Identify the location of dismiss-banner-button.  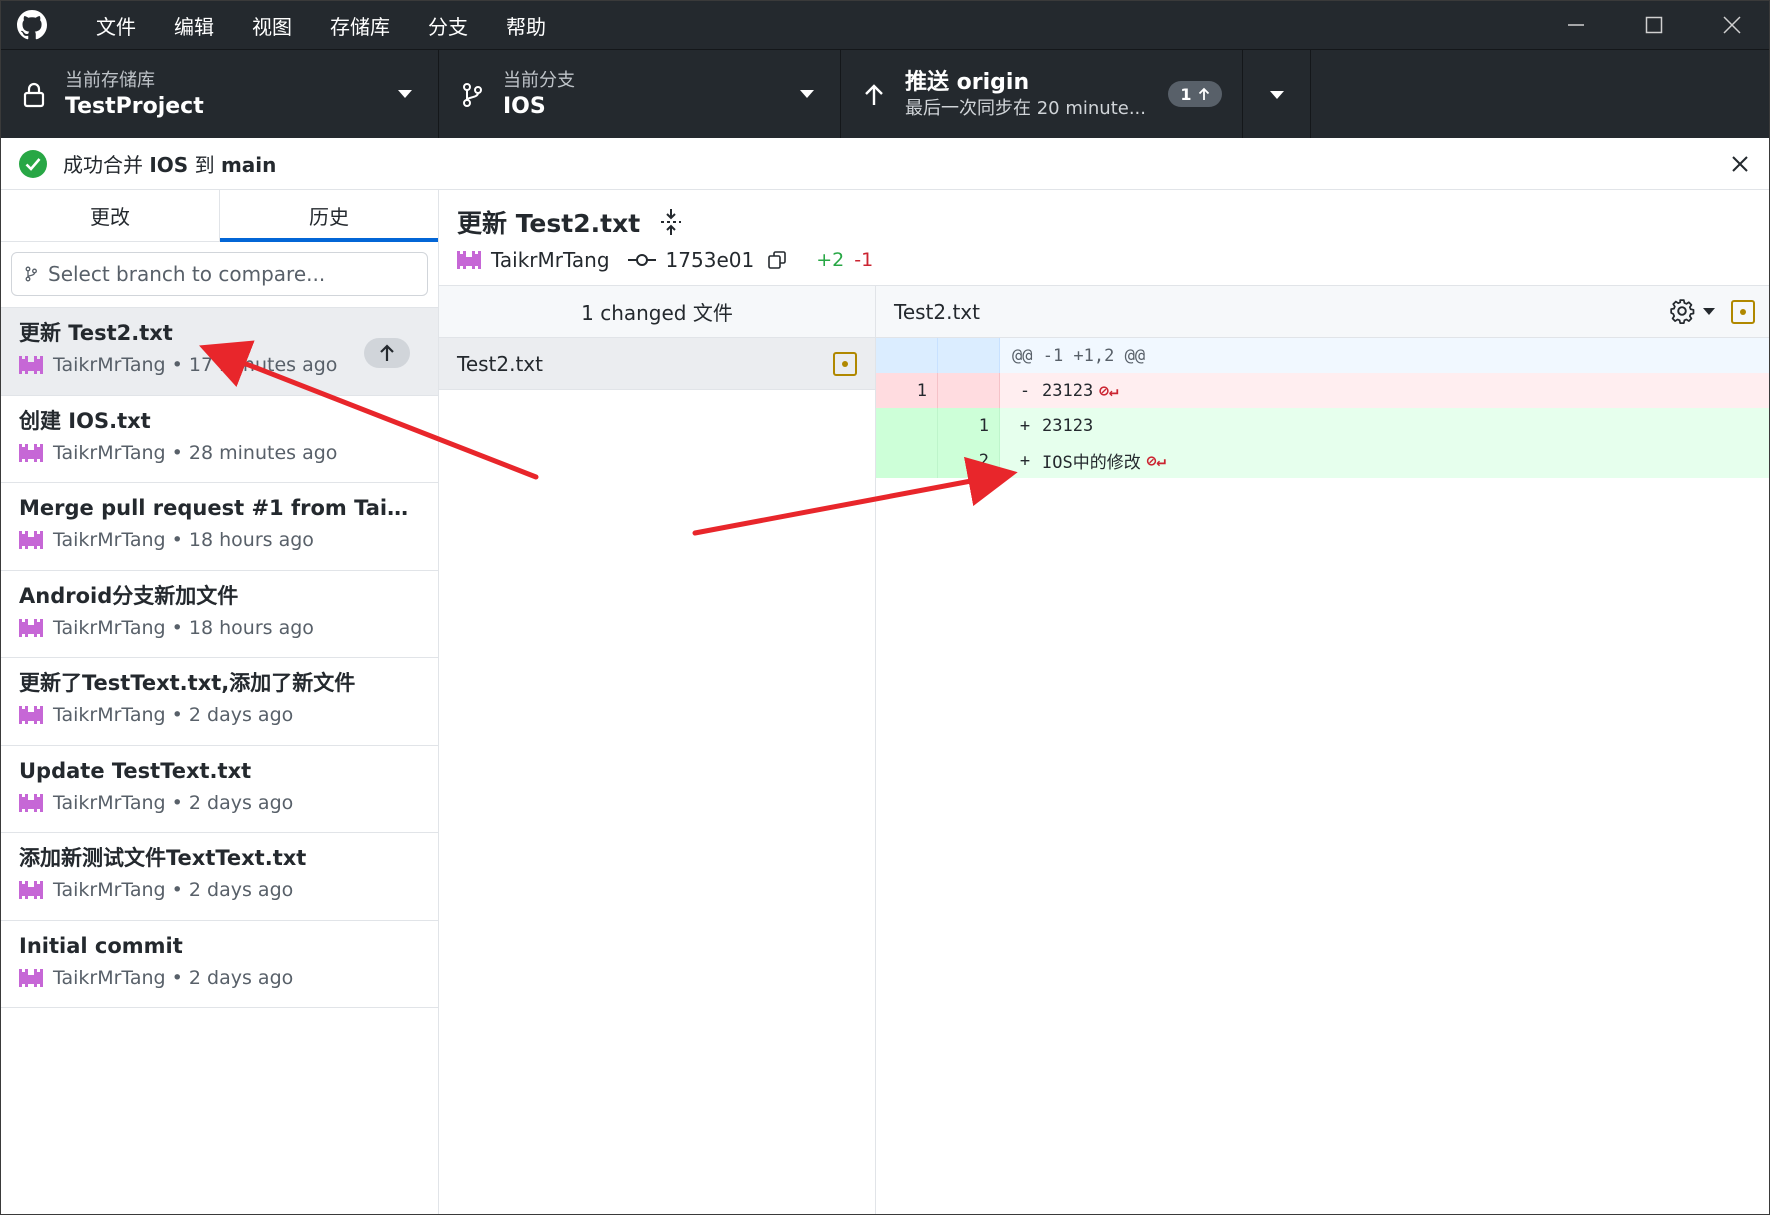
(1740, 164).